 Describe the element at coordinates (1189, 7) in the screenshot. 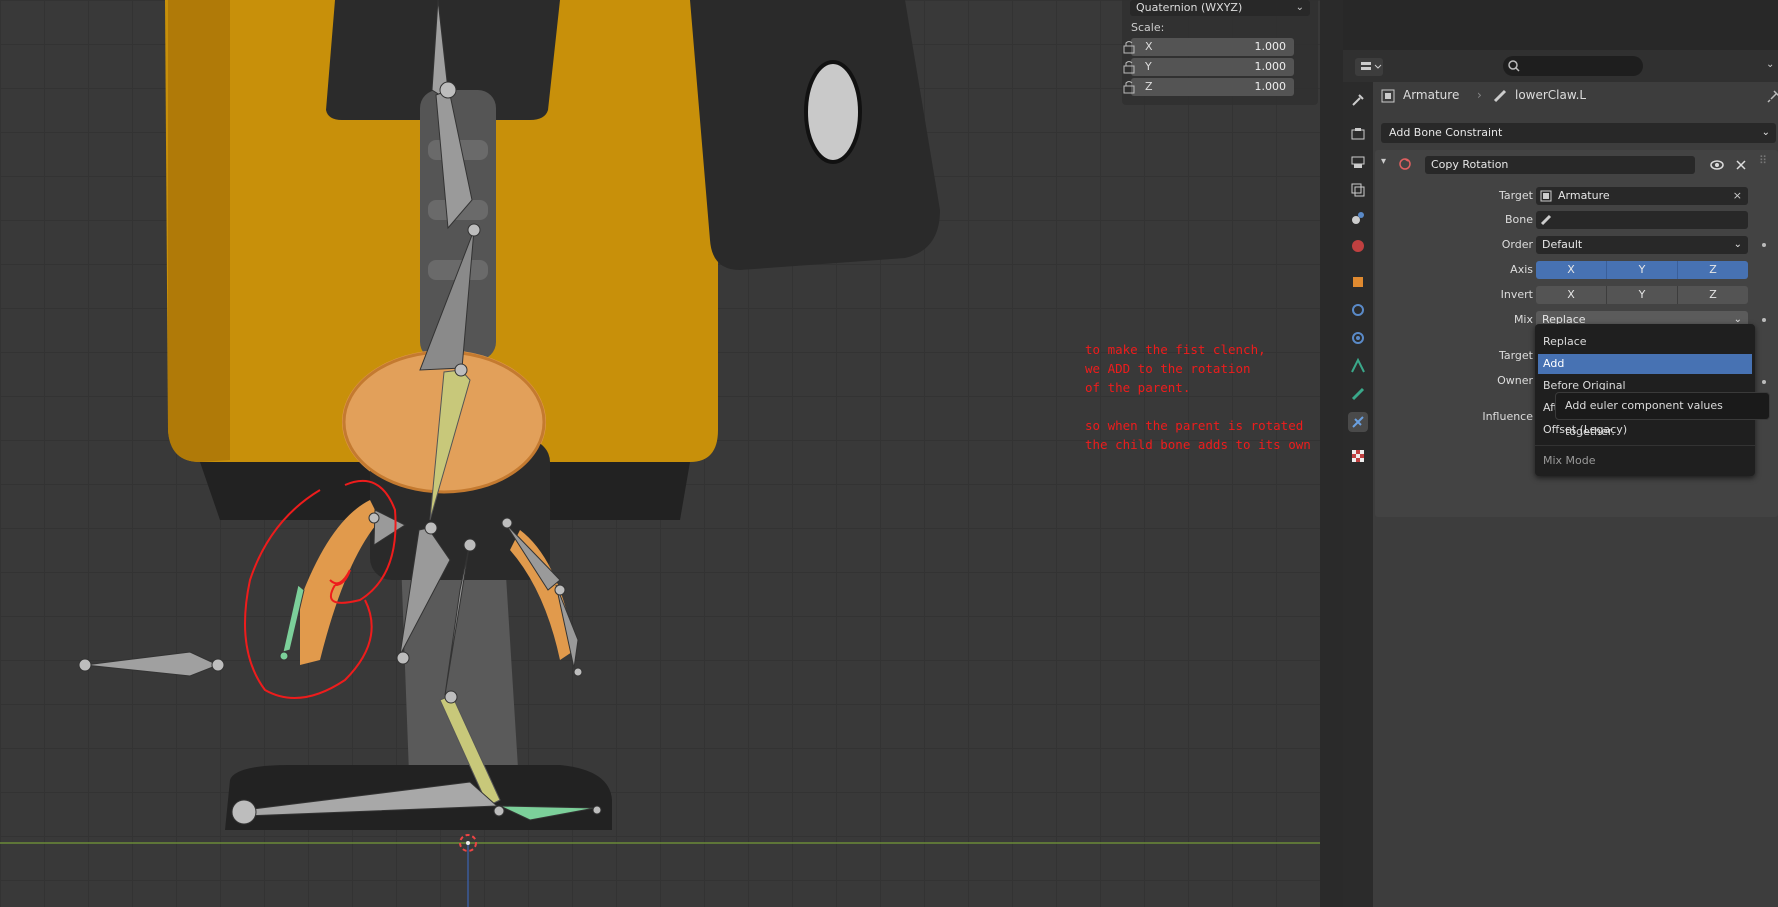

I see `rotation-mode-value: Quaternion (WXYZ)` at that location.